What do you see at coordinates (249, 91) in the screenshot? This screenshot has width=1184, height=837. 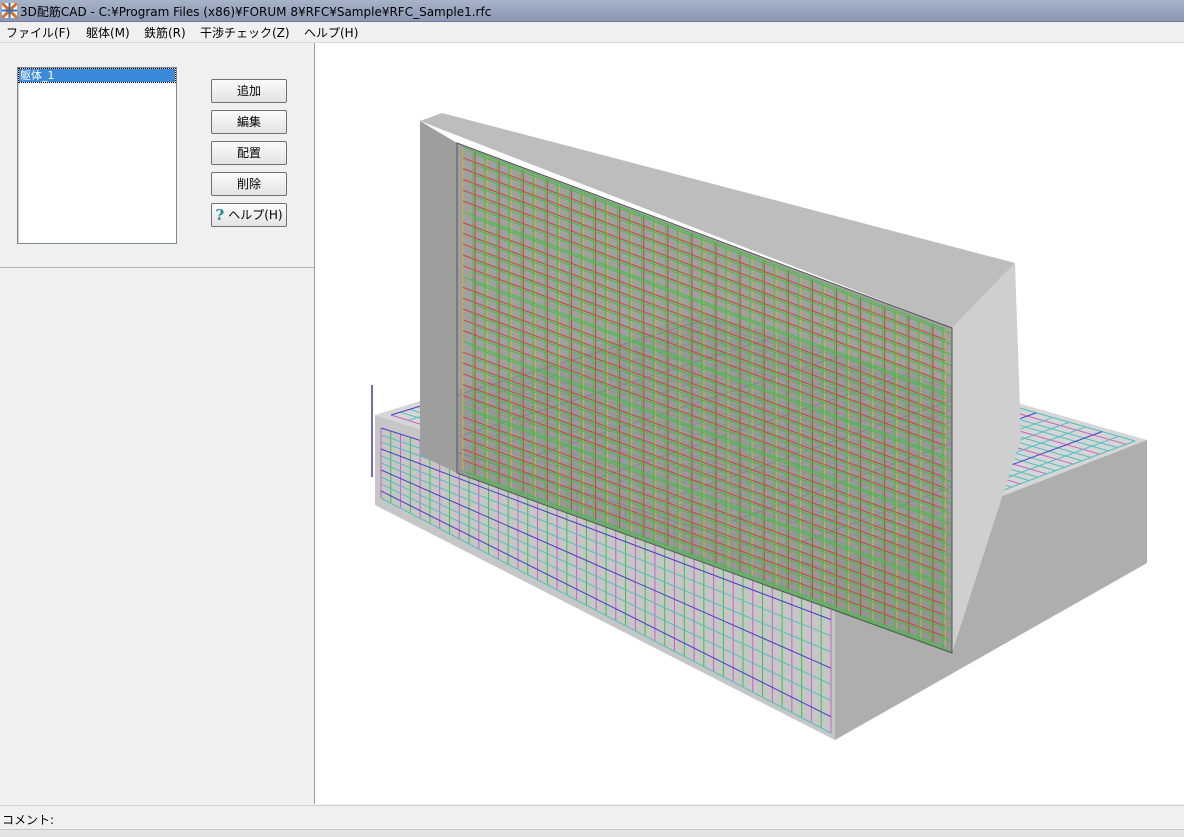 I see `add-button: 追加` at bounding box center [249, 91].